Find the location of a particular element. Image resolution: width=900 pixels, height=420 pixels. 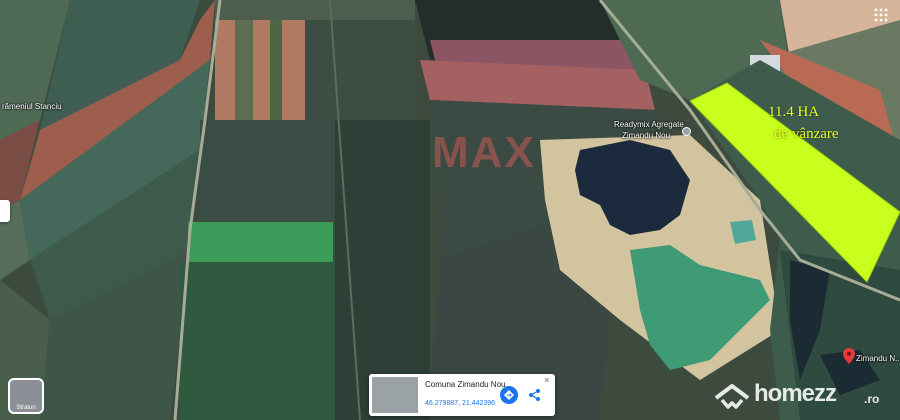

watermark-text: MAX is located at coordinates (484, 152).